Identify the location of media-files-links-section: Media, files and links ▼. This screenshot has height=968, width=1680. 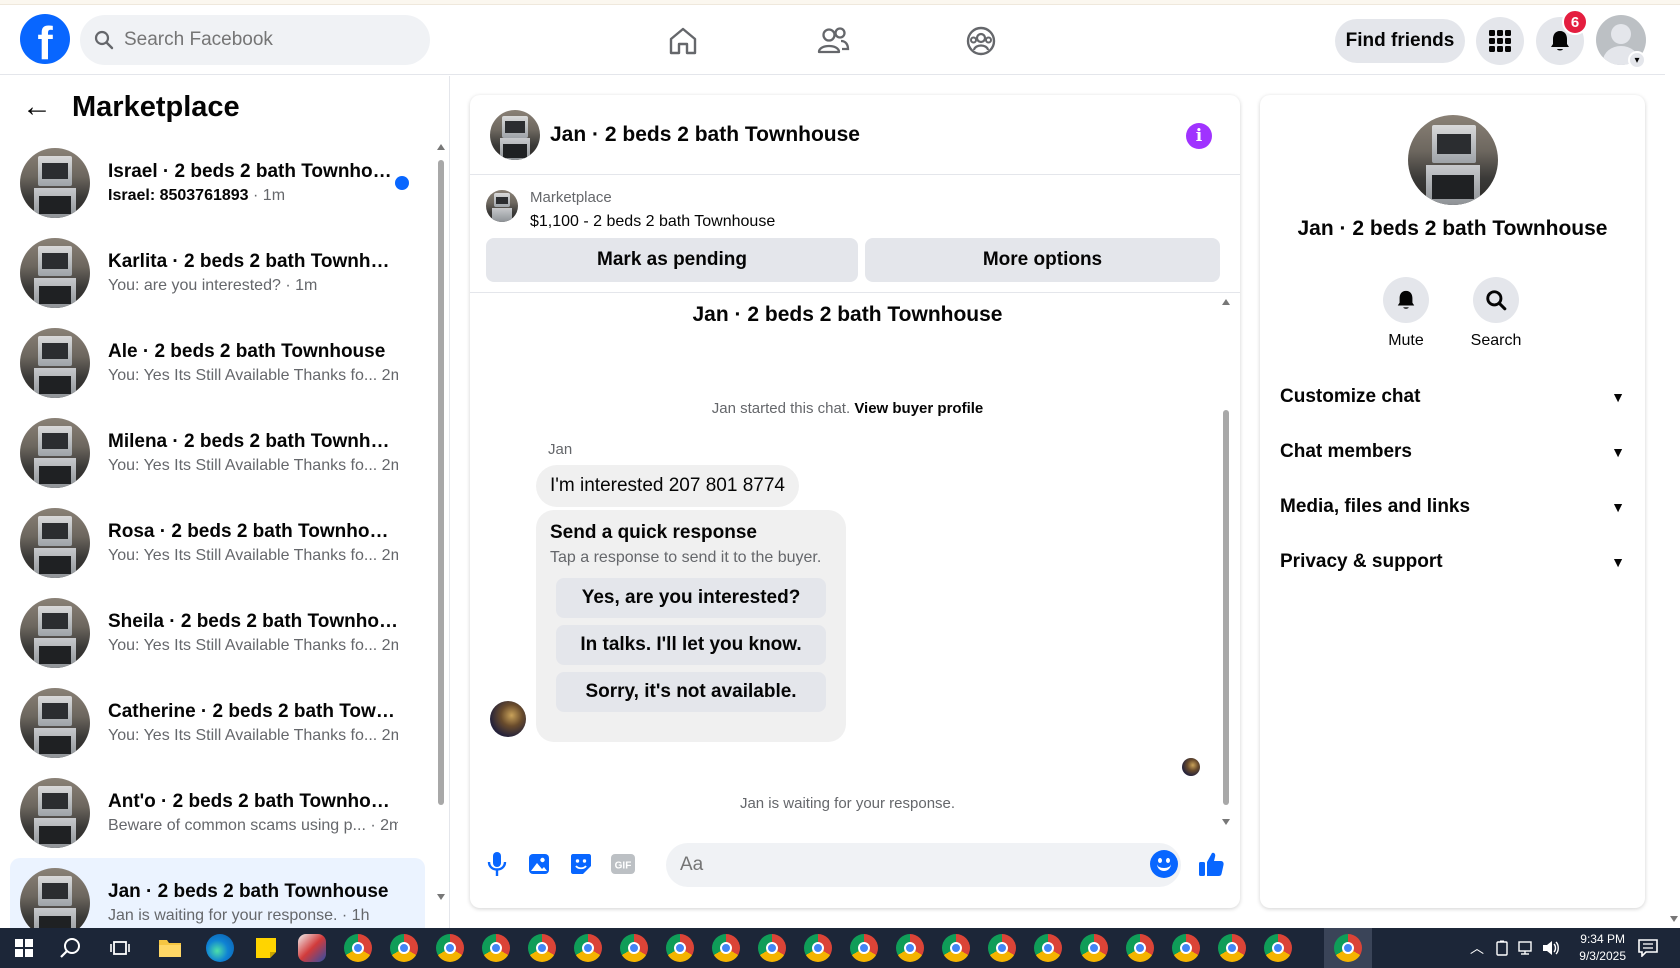
(1452, 507).